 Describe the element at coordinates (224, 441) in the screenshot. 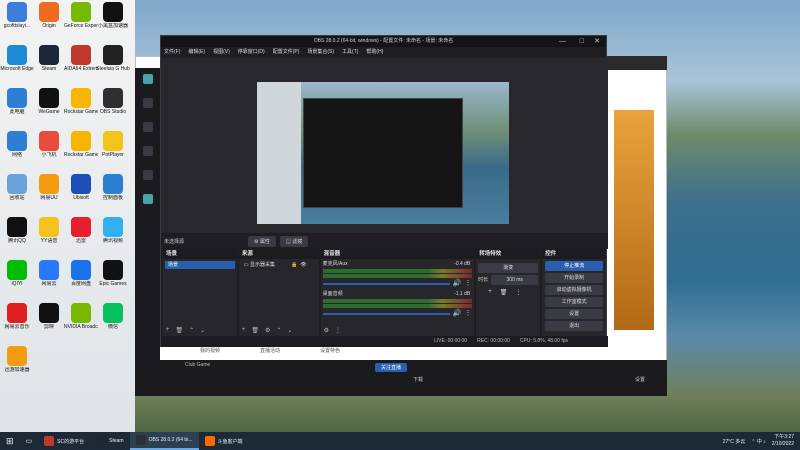

I see `taskbar-app: 斗鱼客户端` at that location.